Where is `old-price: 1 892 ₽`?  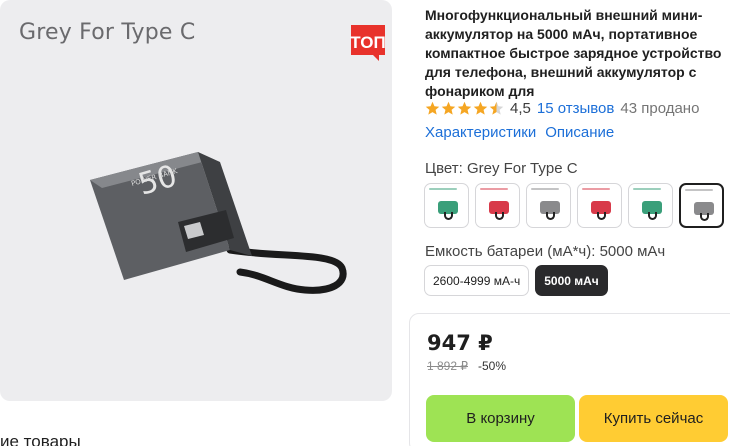
old-price: 1 892 ₽ is located at coordinates (447, 366).